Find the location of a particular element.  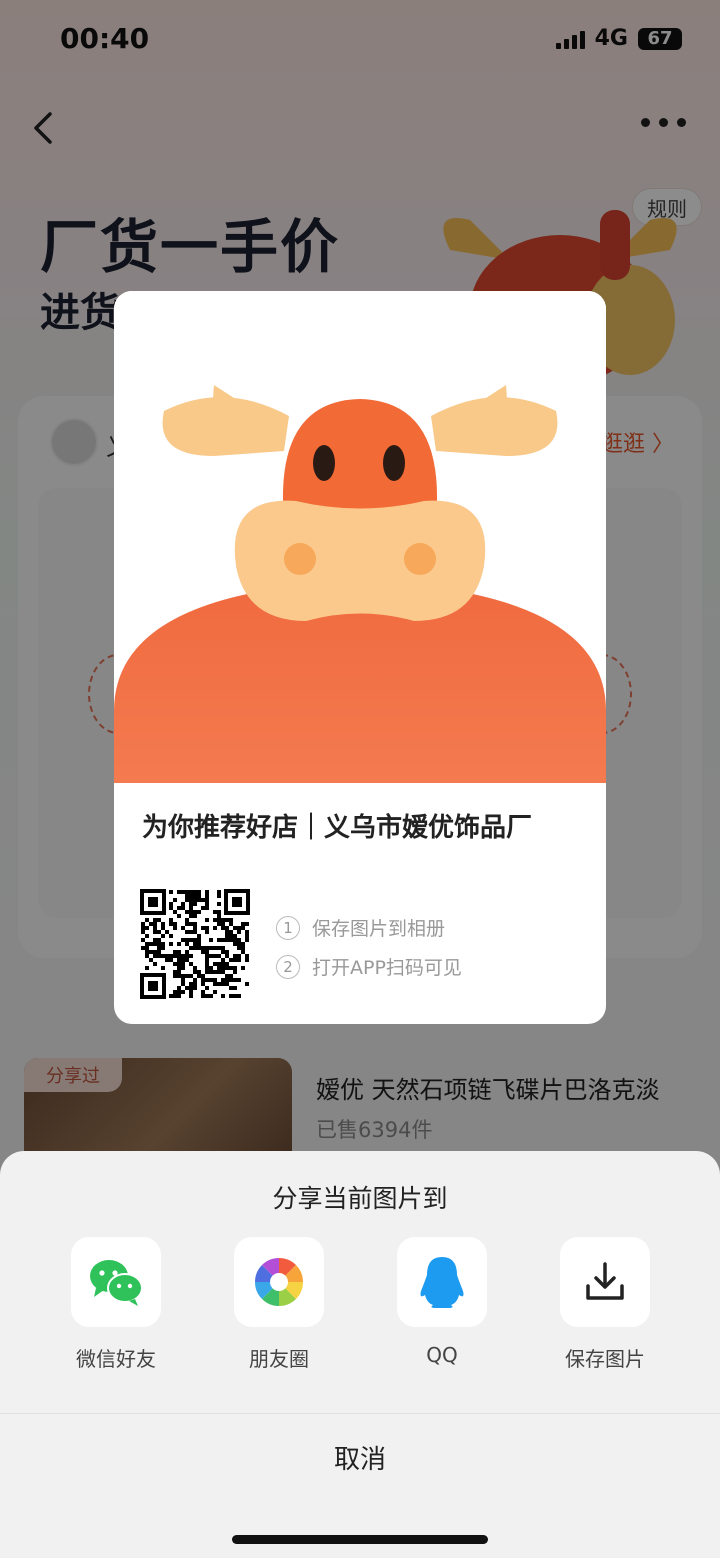

qq-icon is located at coordinates (442, 1282).